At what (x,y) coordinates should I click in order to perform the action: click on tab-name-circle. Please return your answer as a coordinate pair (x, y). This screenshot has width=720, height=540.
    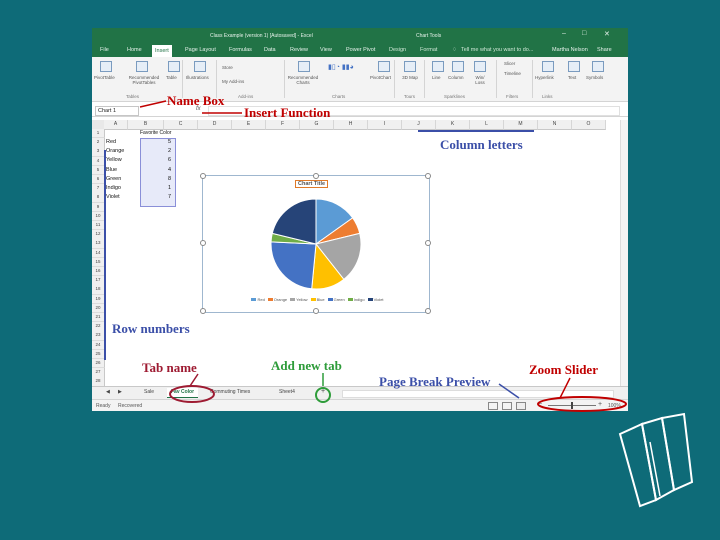
    Looking at the image, I should click on (192, 394).